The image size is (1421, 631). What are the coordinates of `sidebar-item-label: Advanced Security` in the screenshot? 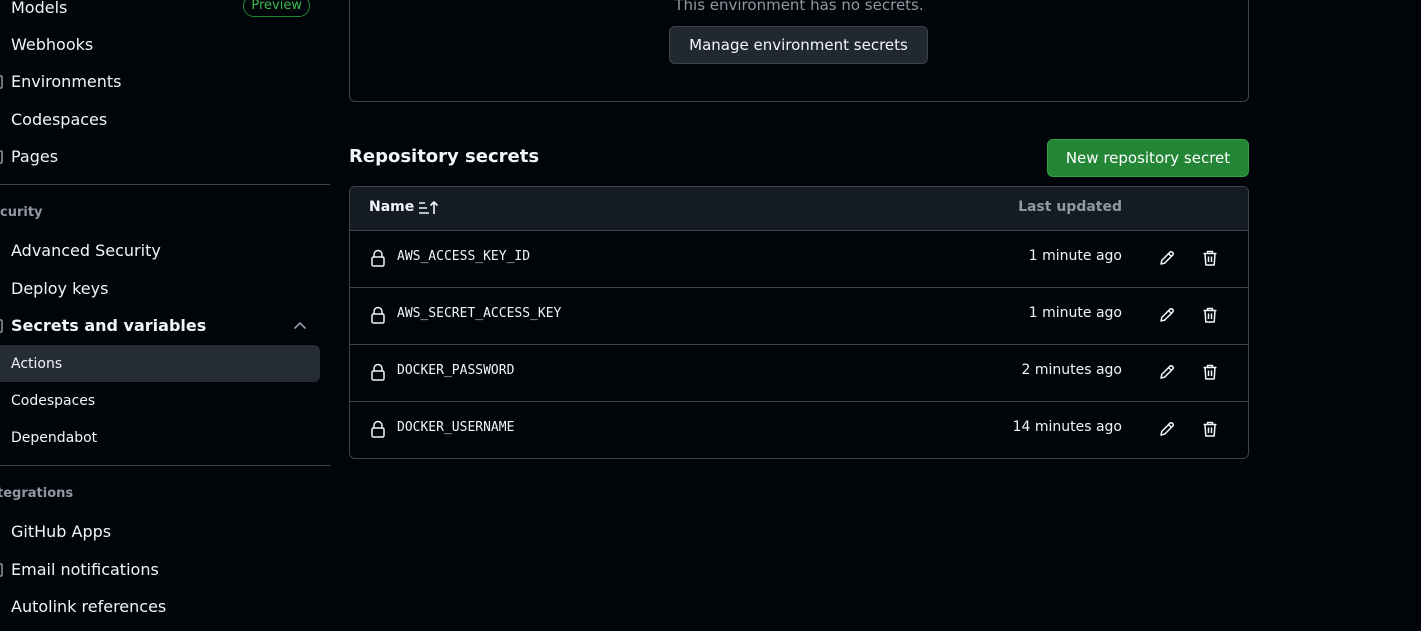 It's located at (86, 250).